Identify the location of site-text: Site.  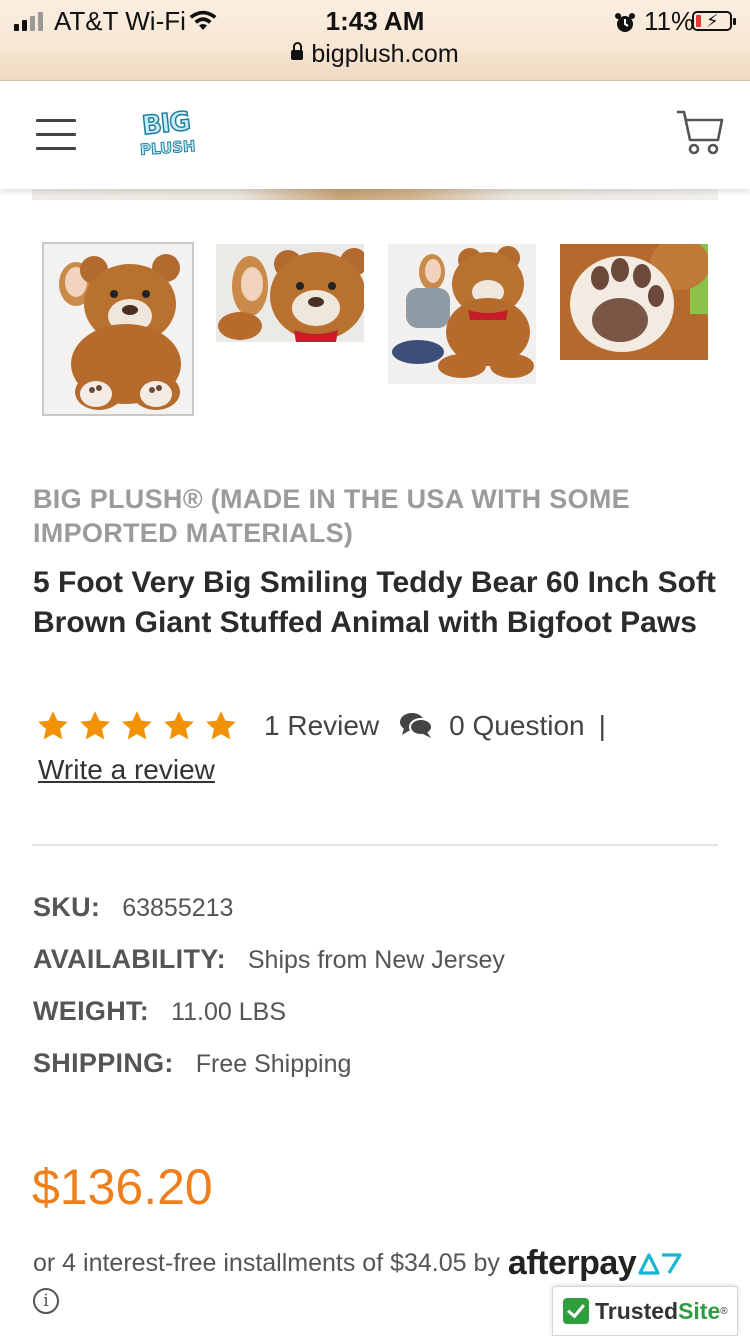
(699, 1310).